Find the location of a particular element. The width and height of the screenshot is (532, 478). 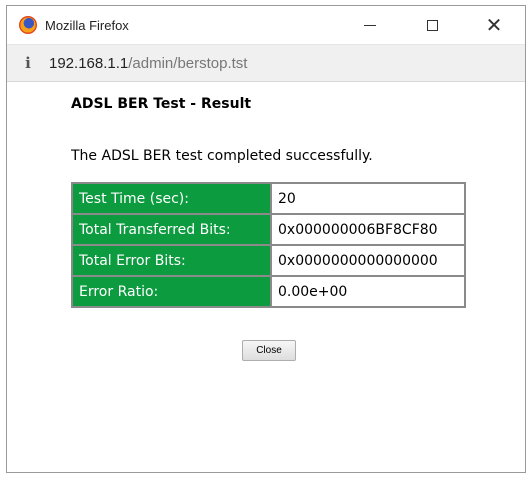

close-window-button: ✕ is located at coordinates (494, 25).